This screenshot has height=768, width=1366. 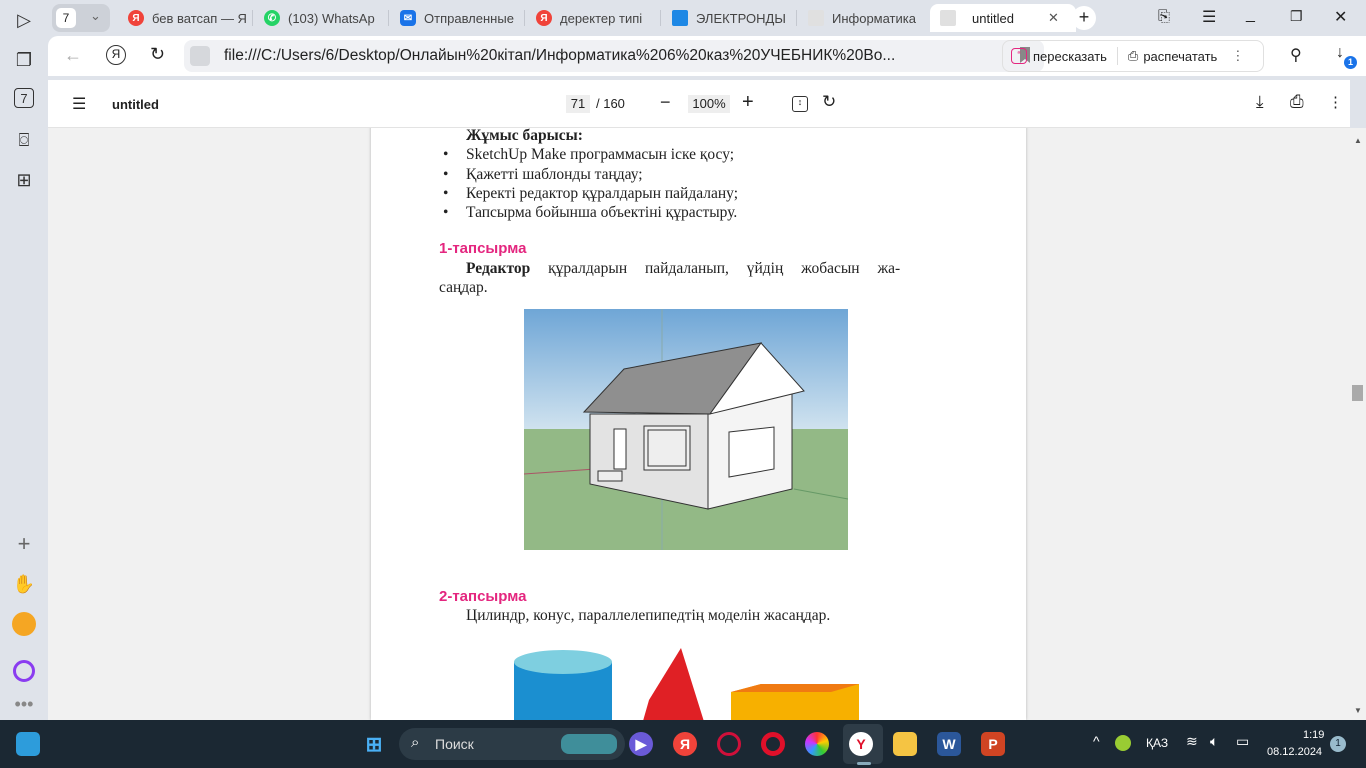 I want to click on reload-icon: ↻, so click(x=157, y=54).